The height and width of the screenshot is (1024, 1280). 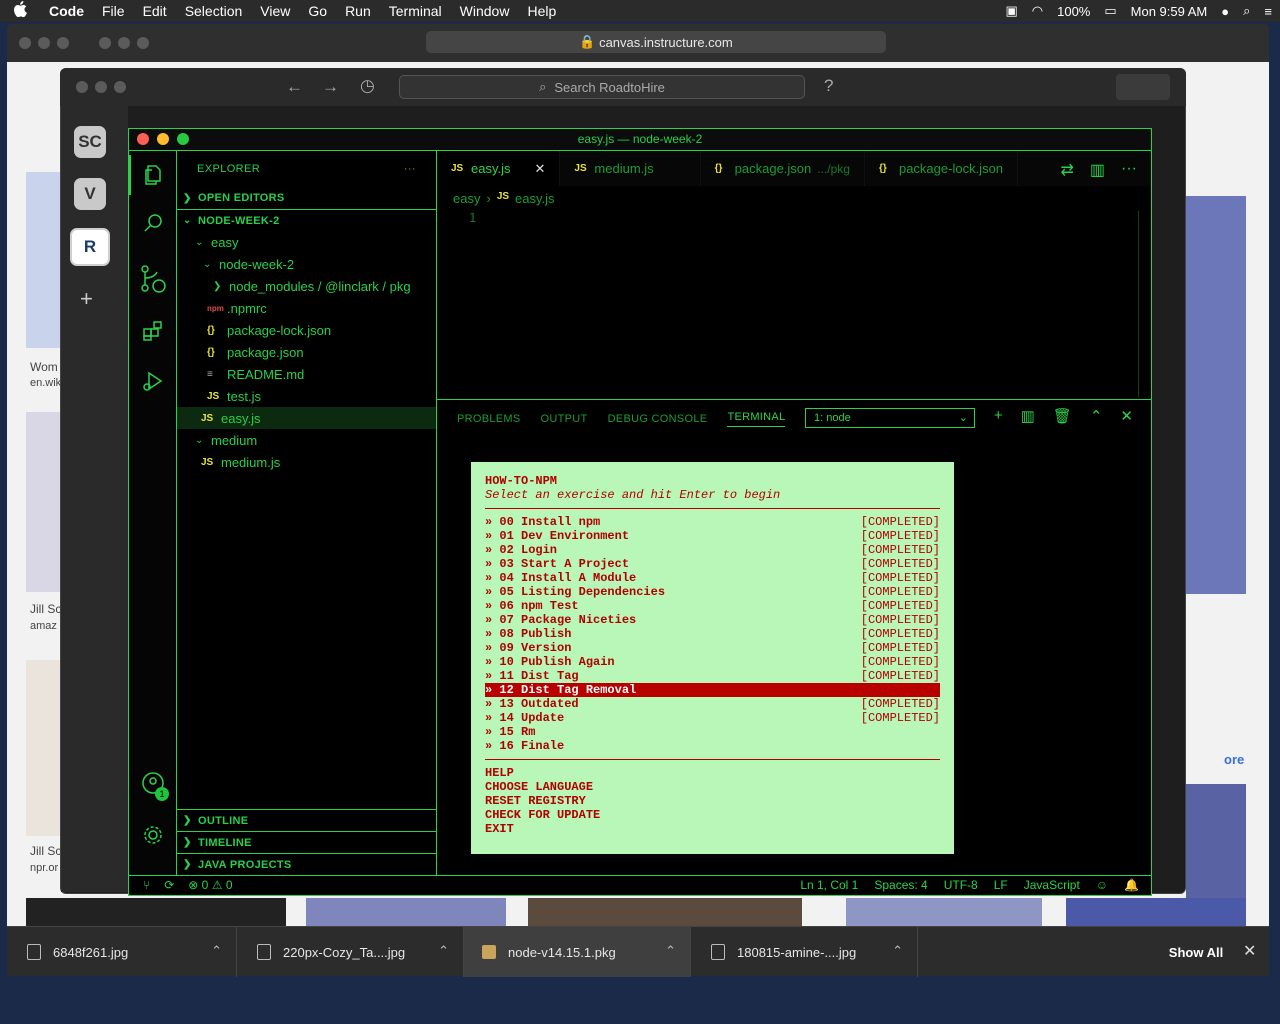 What do you see at coordinates (712, 676) in the screenshot?
I see `exercise-item: » 11 Dist Tag [COMPLETED]` at bounding box center [712, 676].